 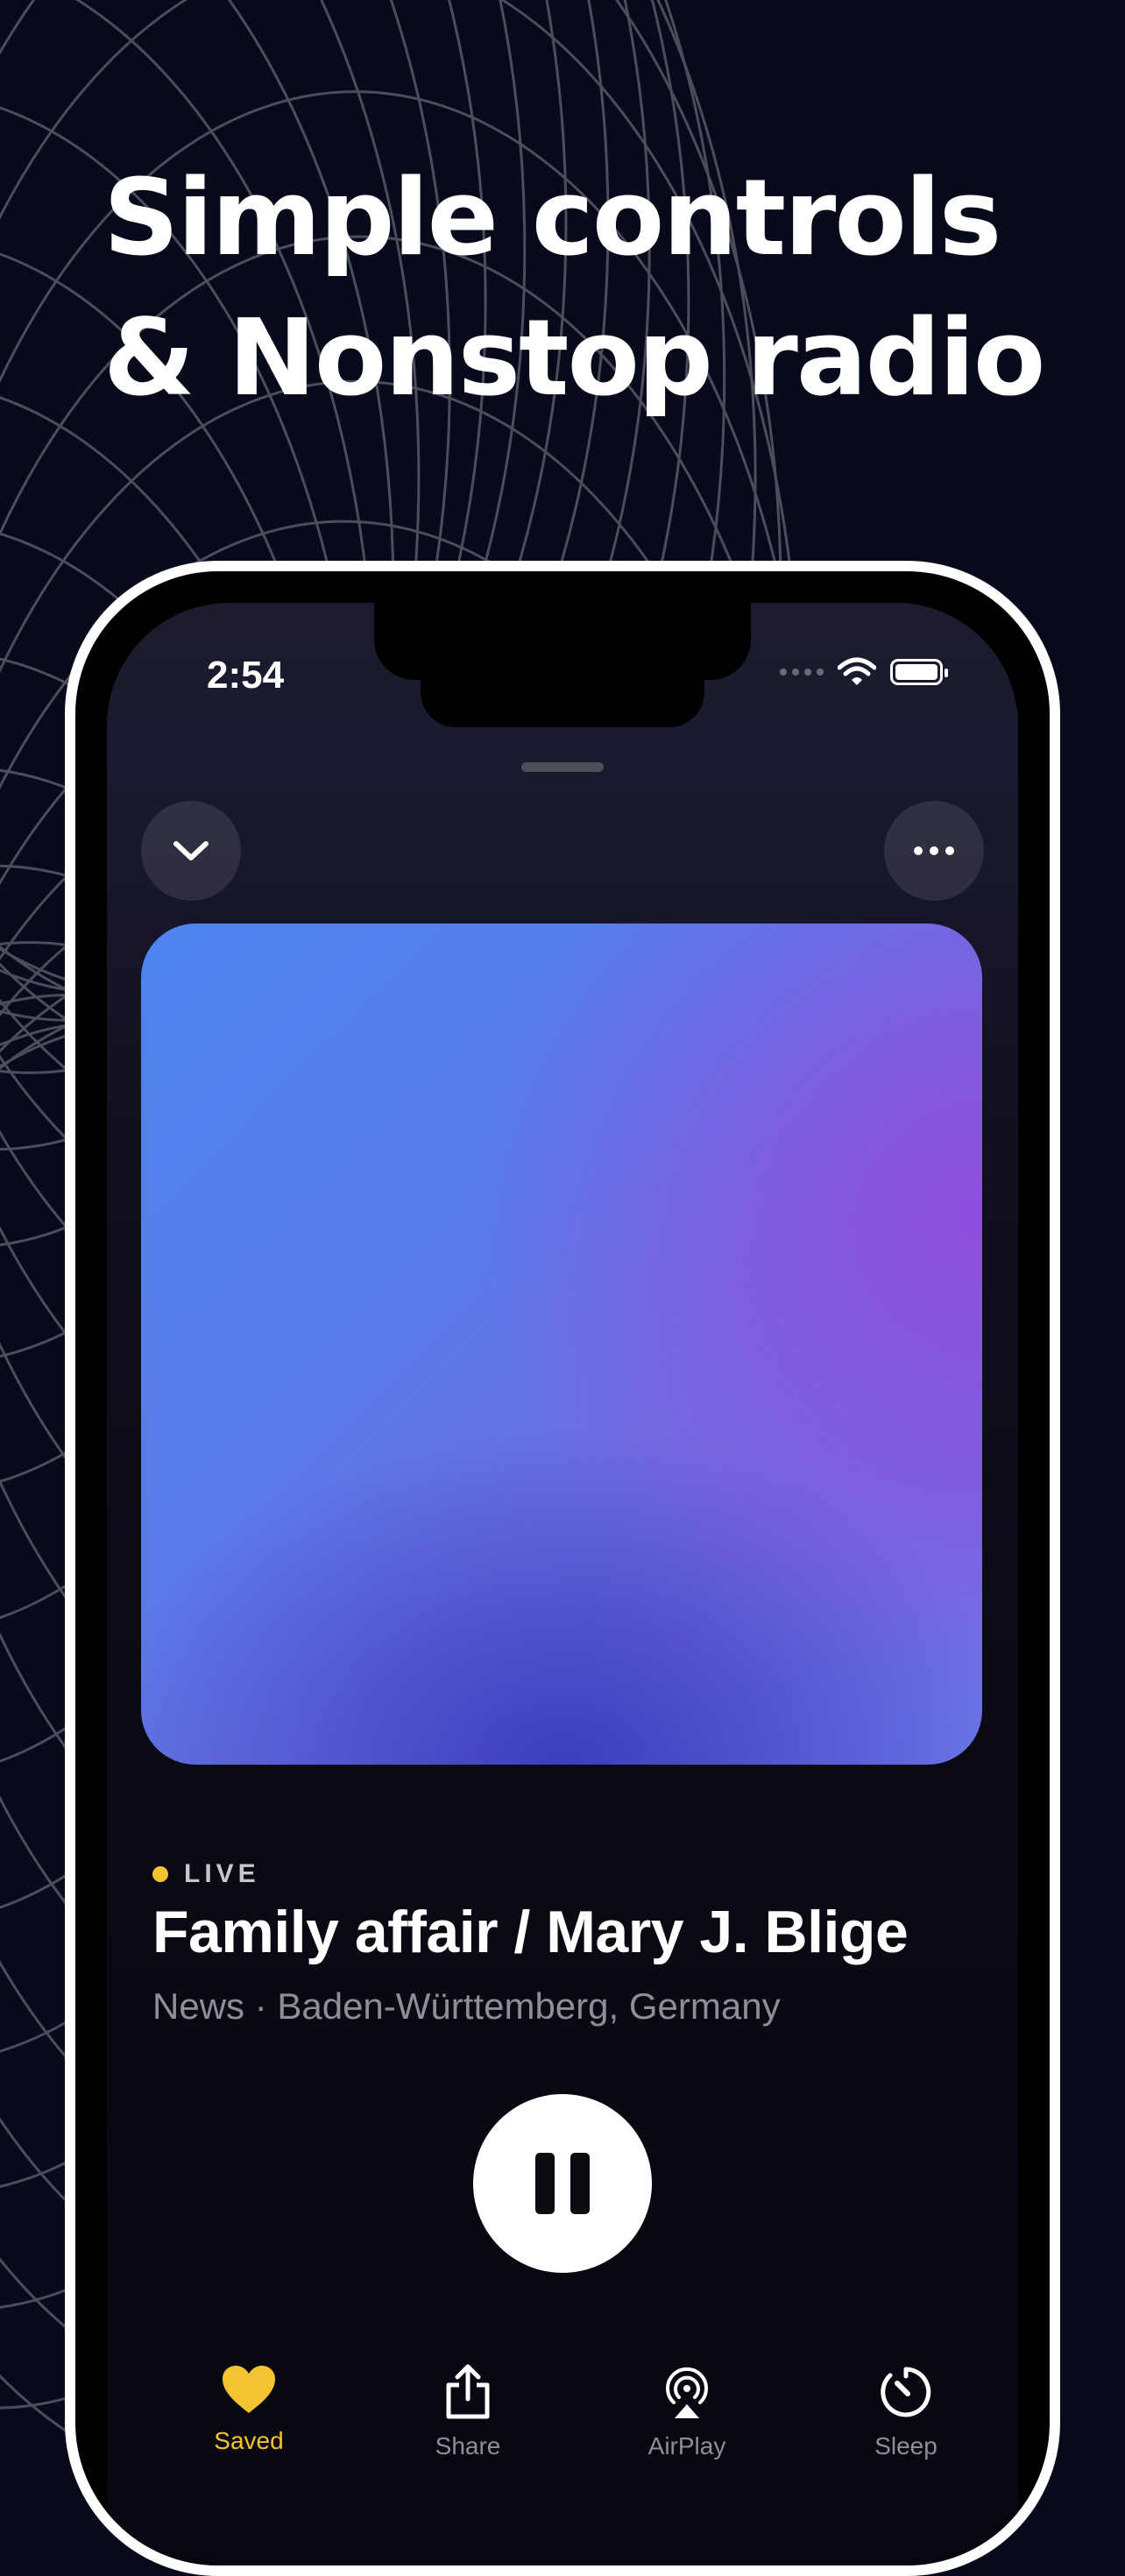 I want to click on live-indicator: LIVE, so click(x=206, y=1874).